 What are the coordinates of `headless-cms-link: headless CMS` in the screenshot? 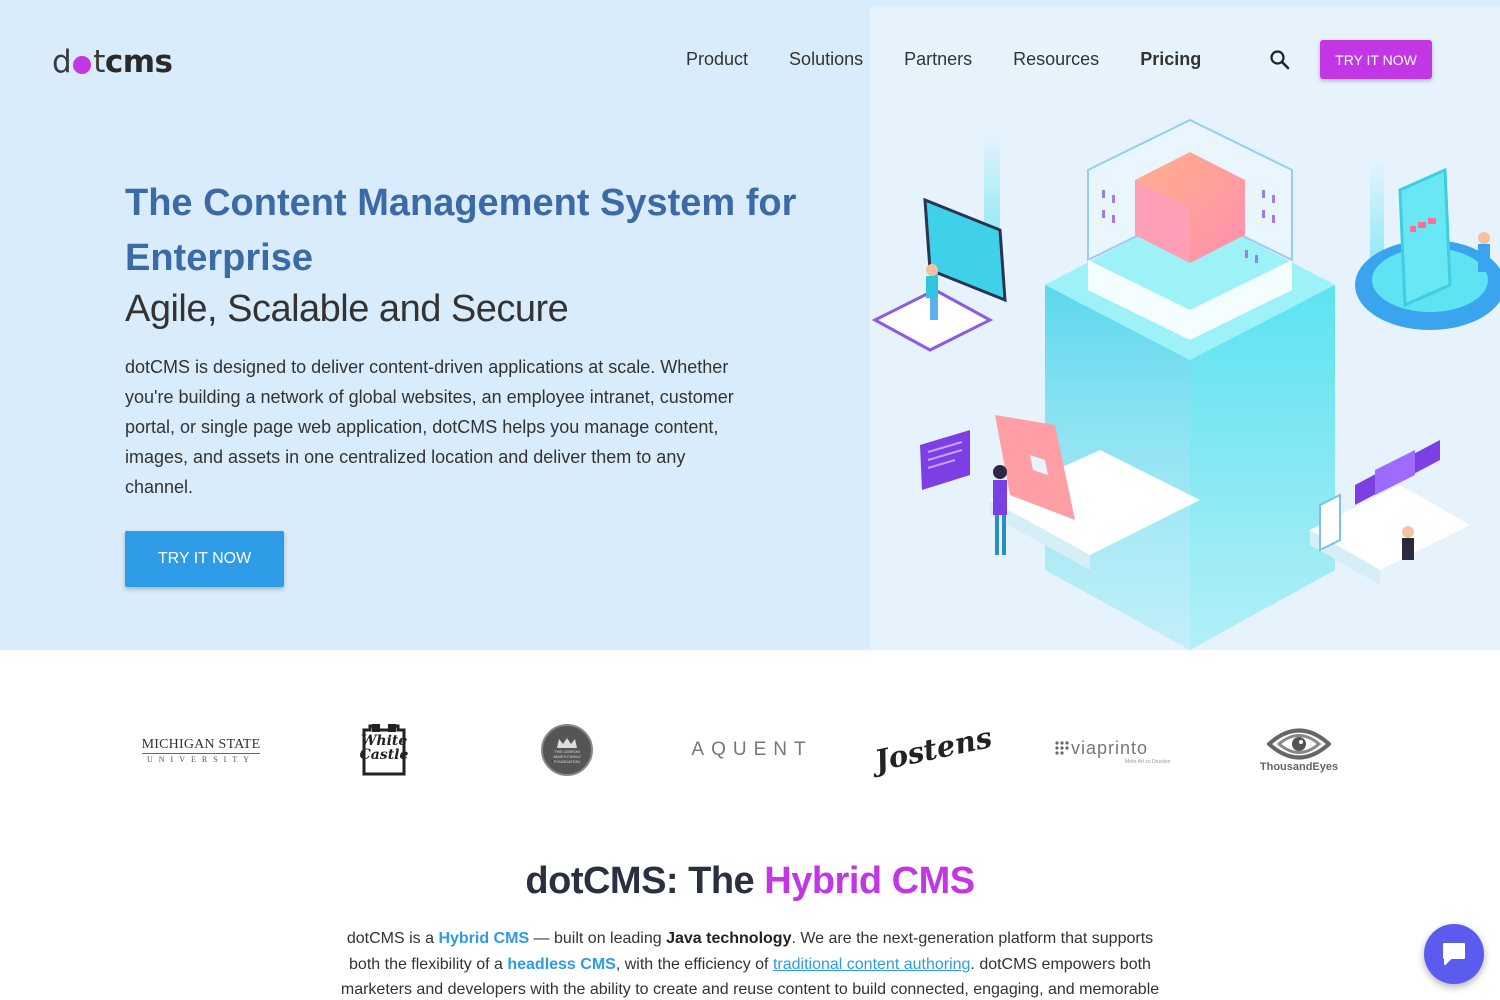 It's located at (561, 964).